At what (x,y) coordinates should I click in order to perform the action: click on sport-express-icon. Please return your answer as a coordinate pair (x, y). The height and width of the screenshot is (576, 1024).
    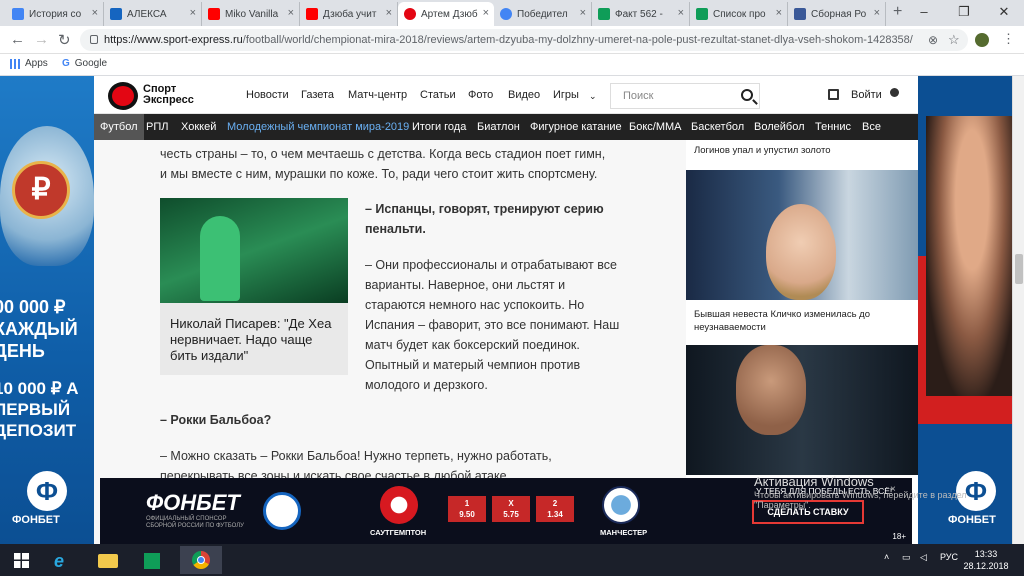
    Looking at the image, I should click on (410, 14).